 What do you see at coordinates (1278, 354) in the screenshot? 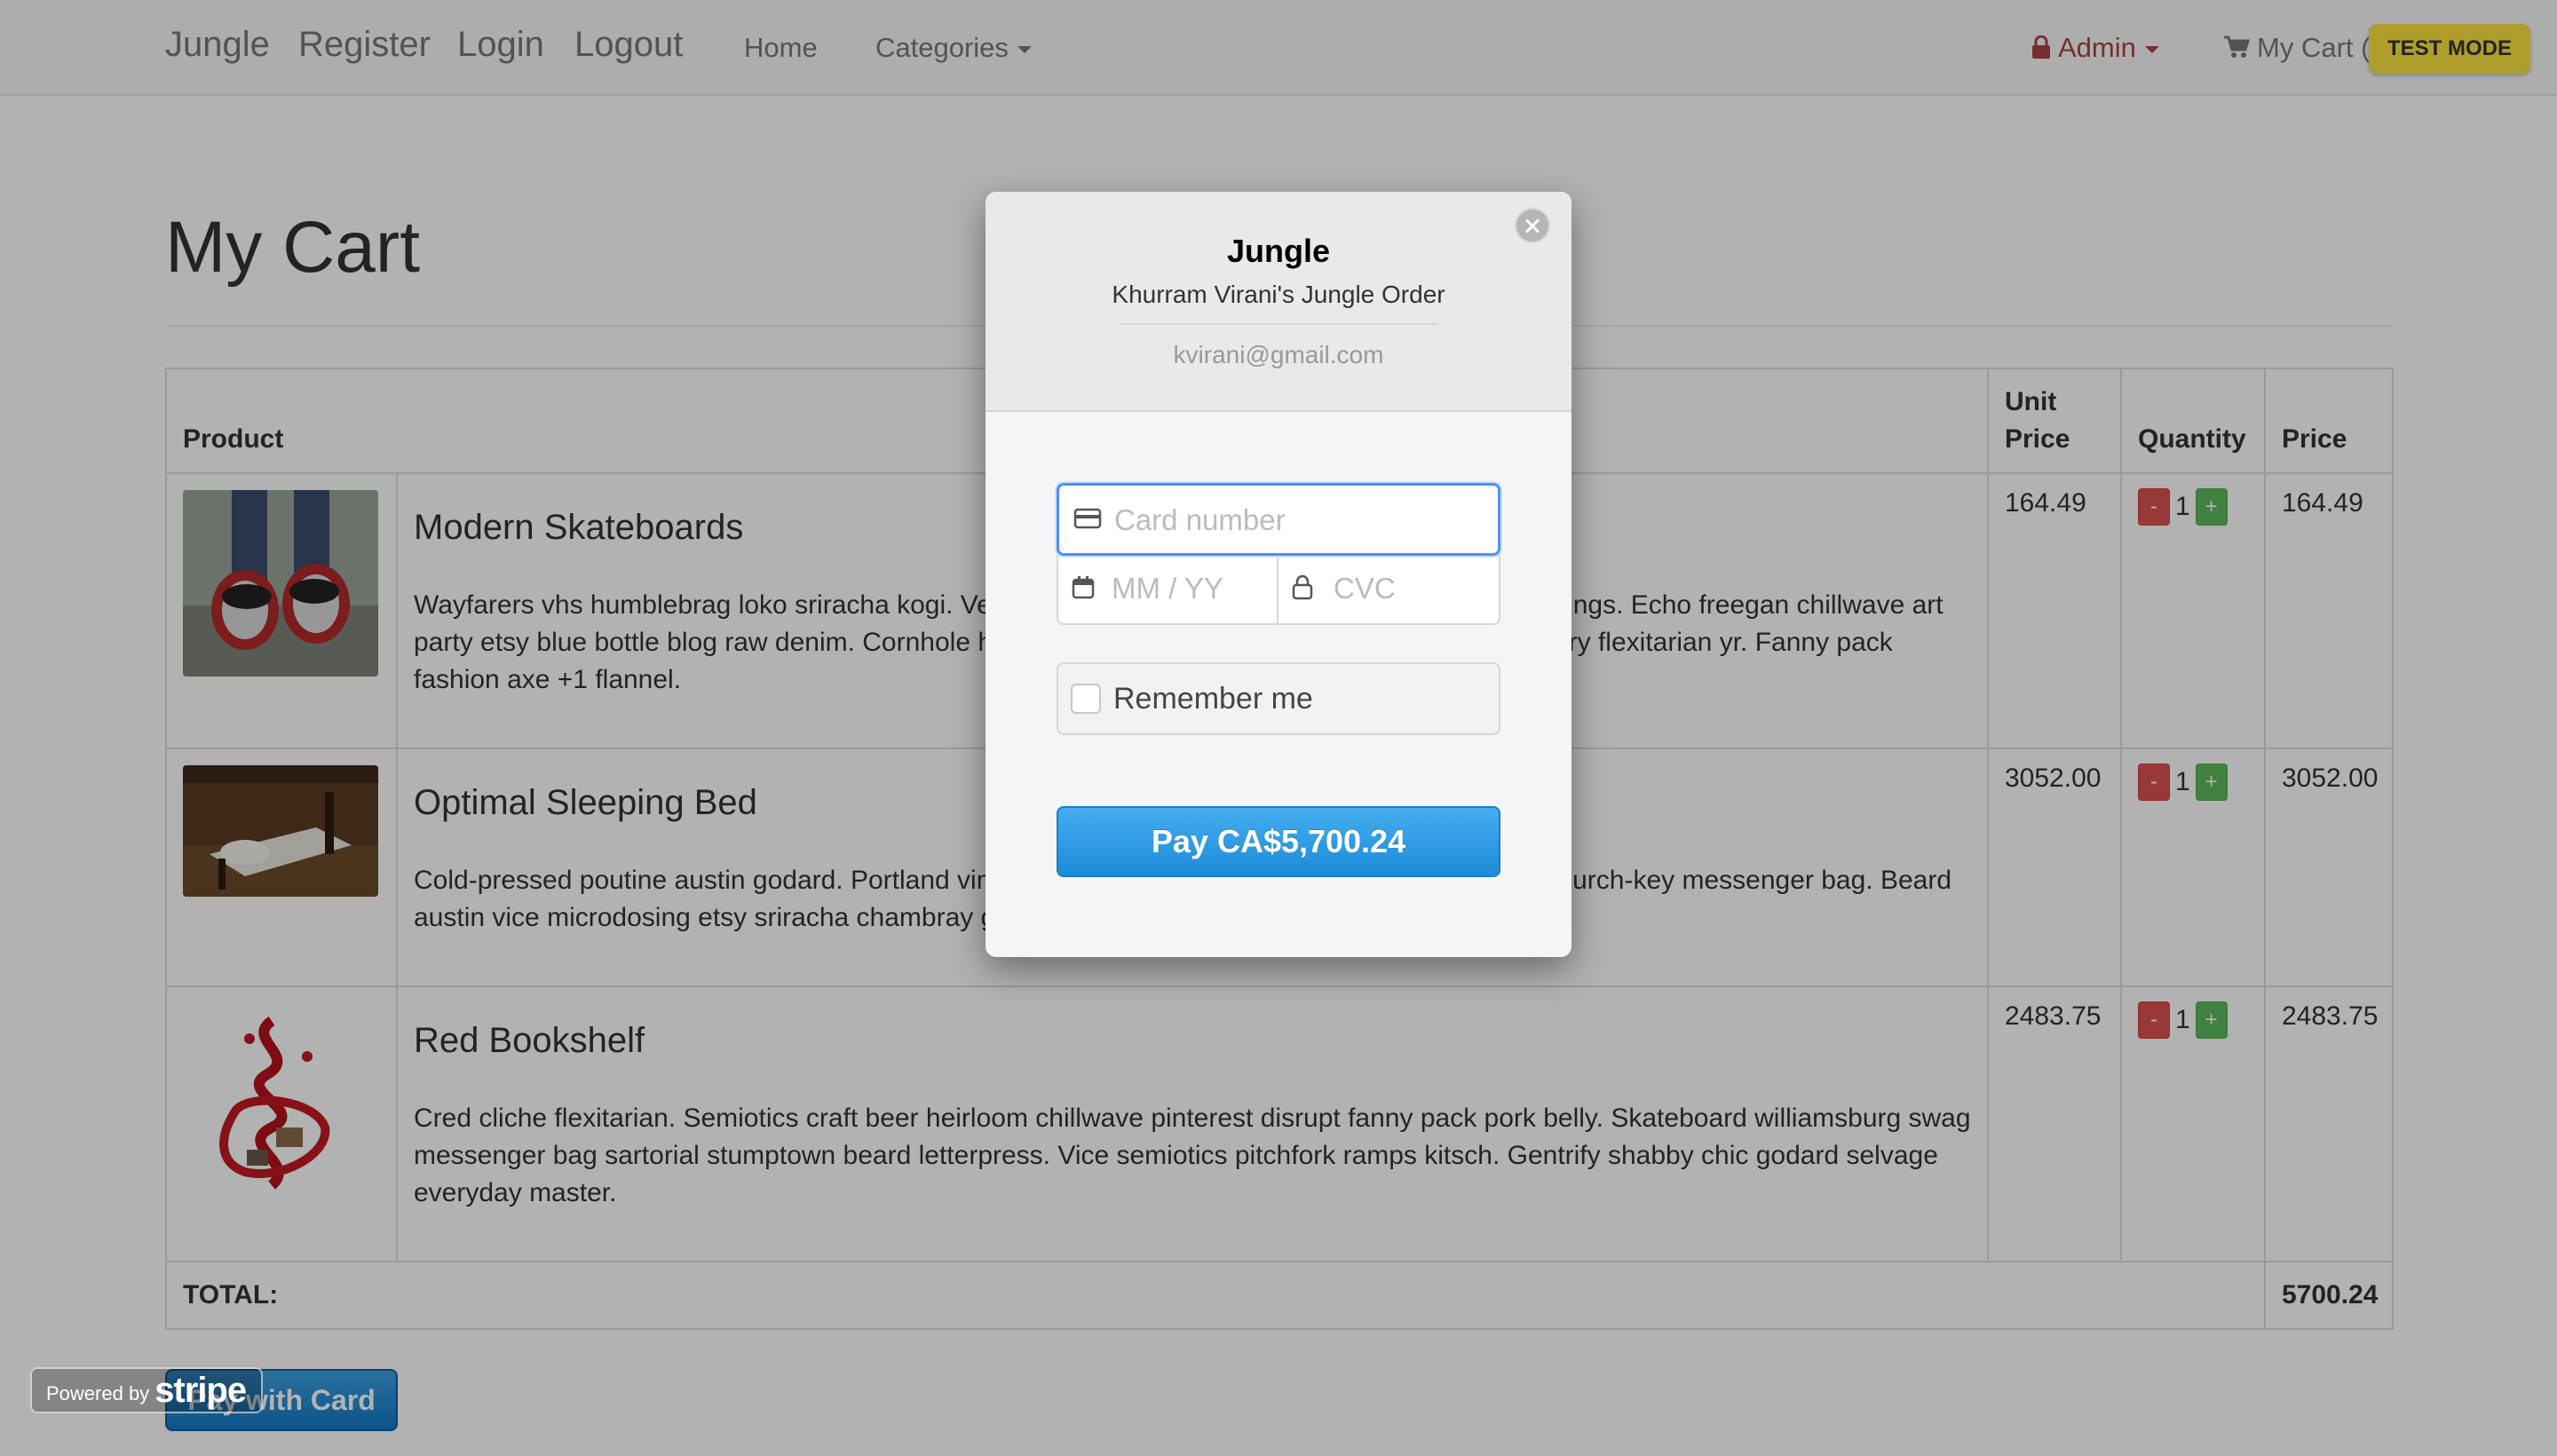
I see `modal-email: kvirani@gmail.com` at bounding box center [1278, 354].